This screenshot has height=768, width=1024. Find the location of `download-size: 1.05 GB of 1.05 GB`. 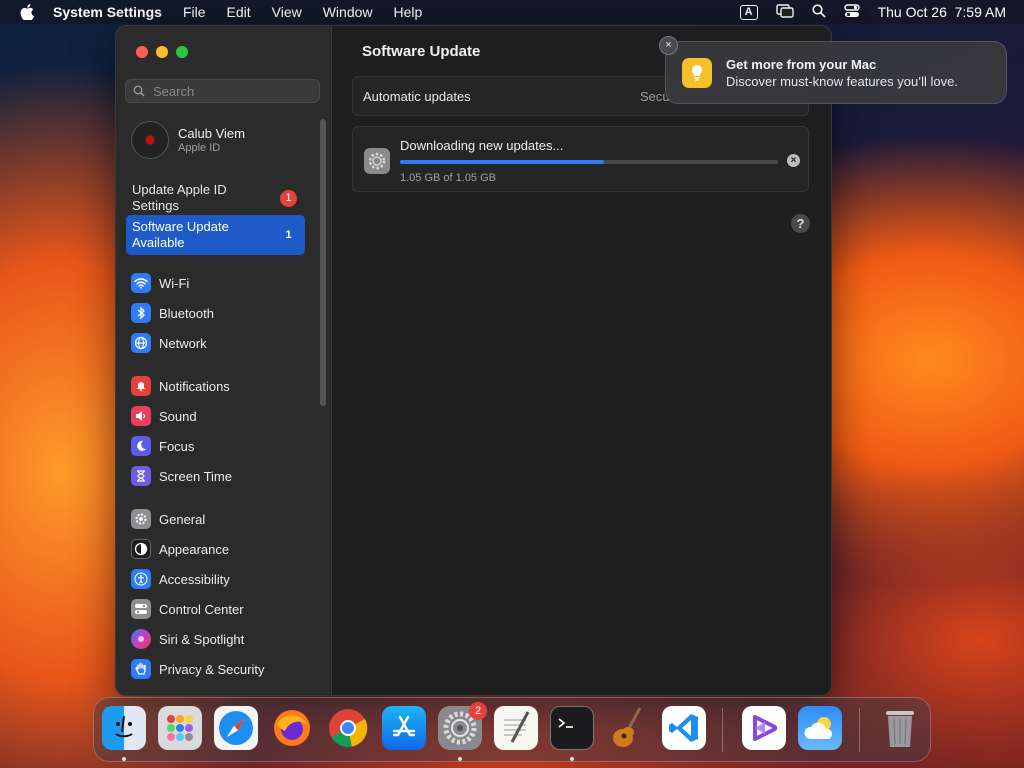

download-size: 1.05 GB of 1.05 GB is located at coordinates (448, 178).